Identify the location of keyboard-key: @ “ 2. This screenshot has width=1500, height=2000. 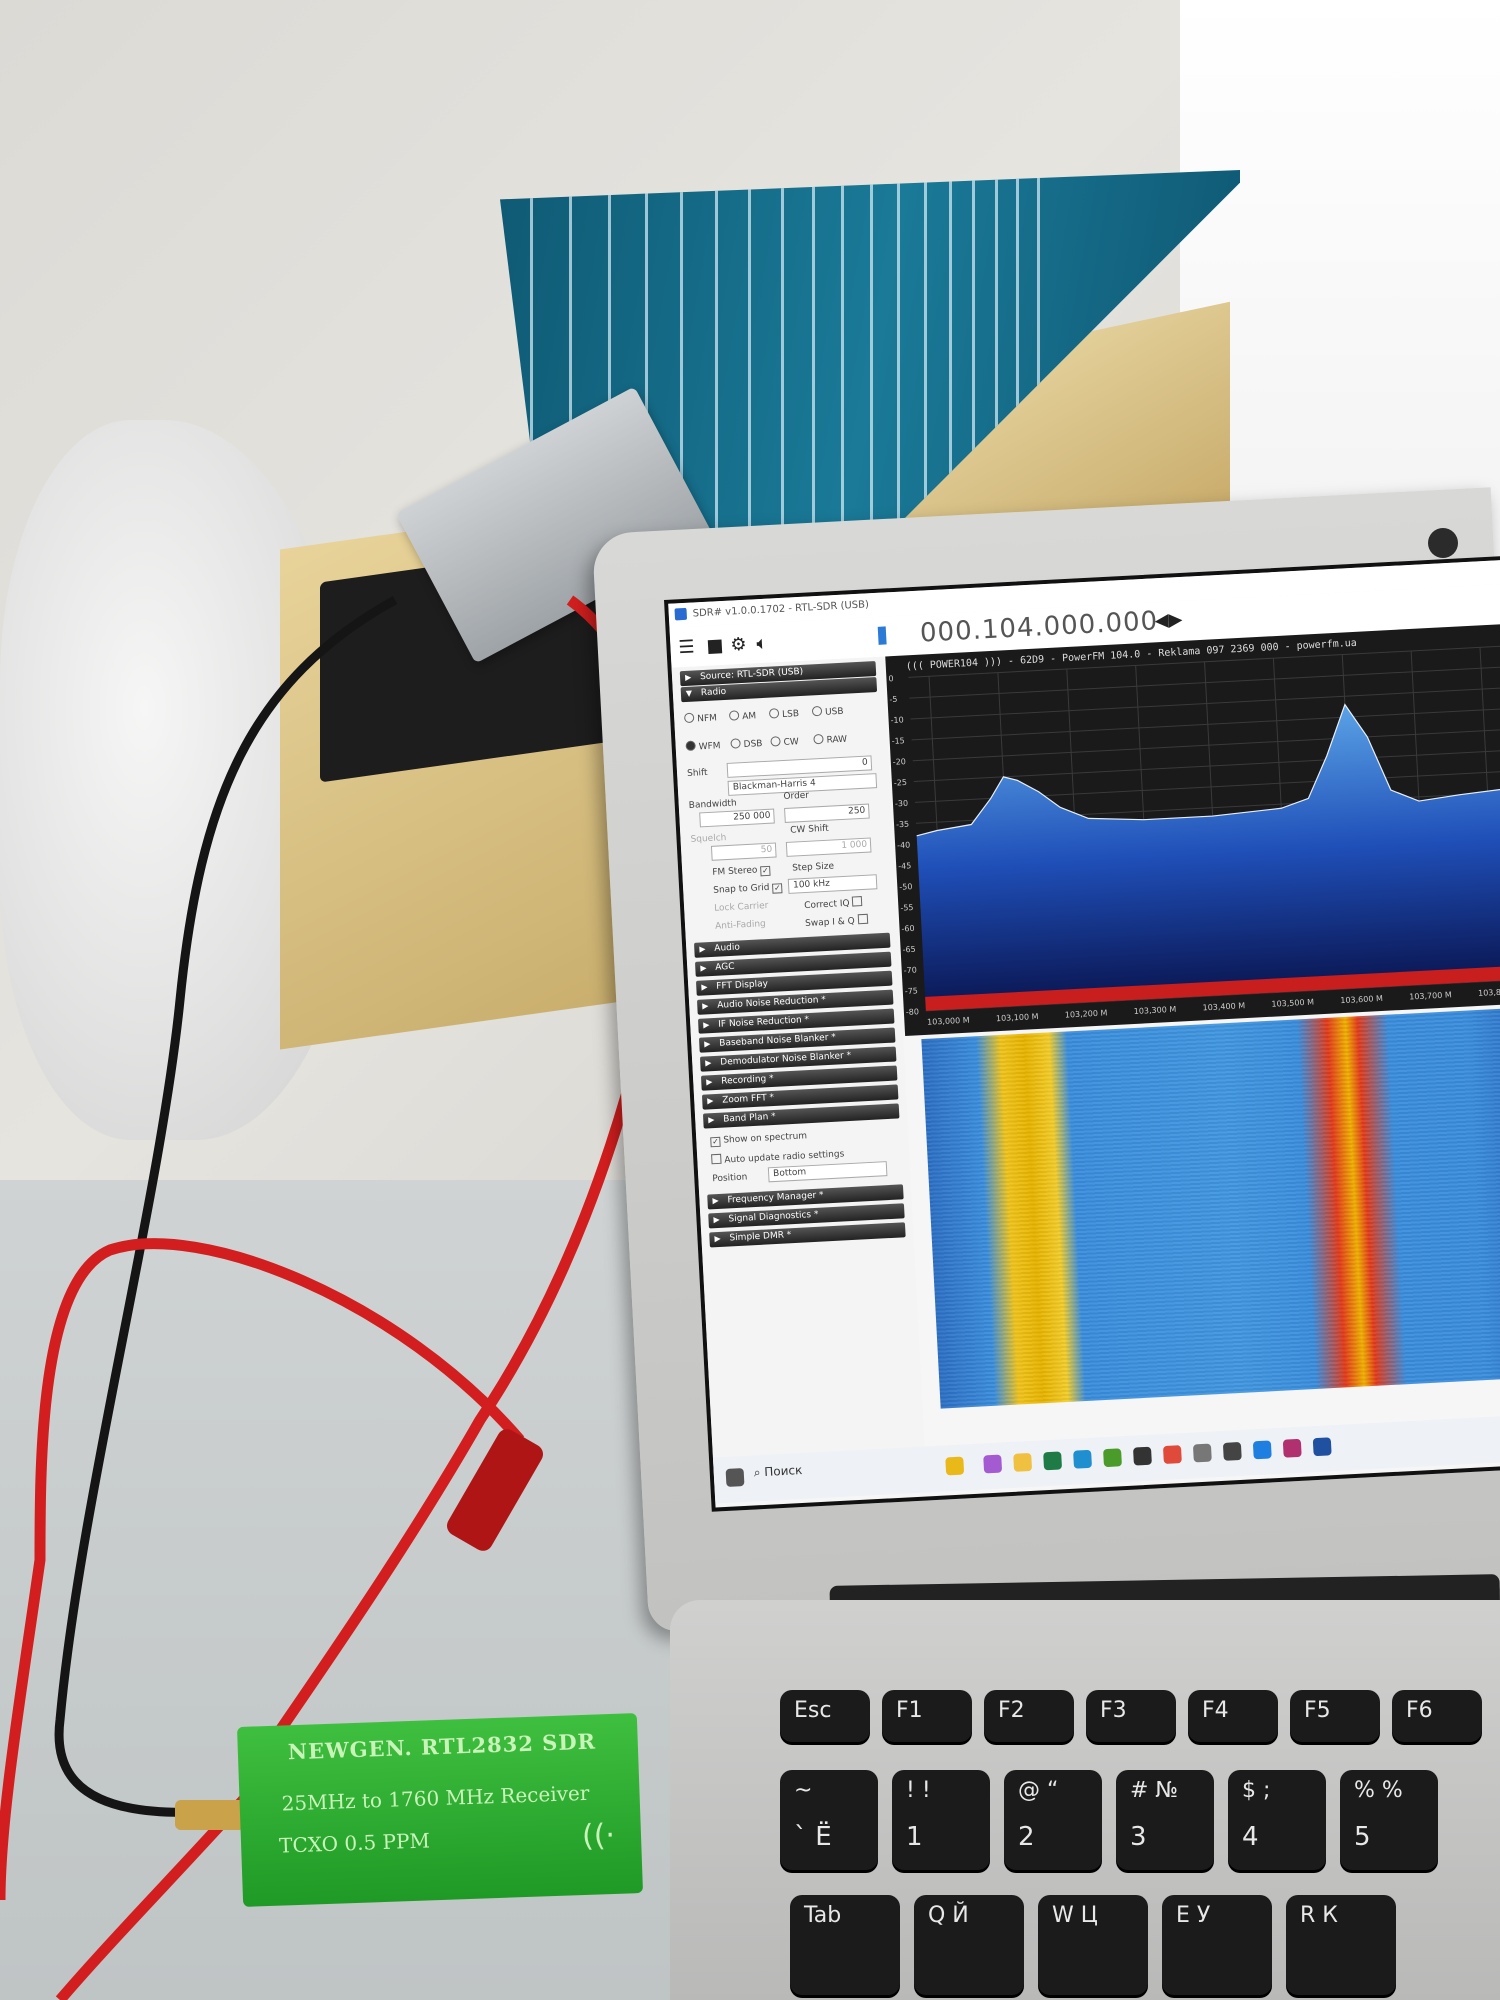
(1053, 1820).